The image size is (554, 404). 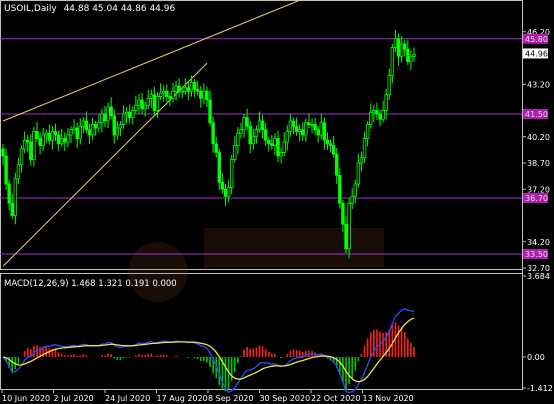 What do you see at coordinates (536, 254) in the screenshot?
I see `price-tag-label-3: 33.50` at bounding box center [536, 254].